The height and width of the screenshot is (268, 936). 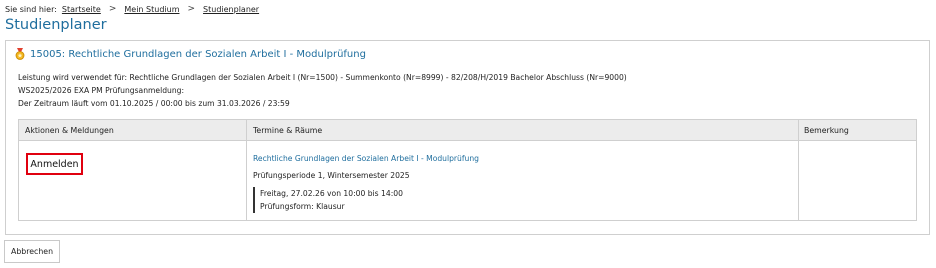 What do you see at coordinates (151, 9) in the screenshot?
I see `breadcrumb-link-mein-studium: Mein Studium` at bounding box center [151, 9].